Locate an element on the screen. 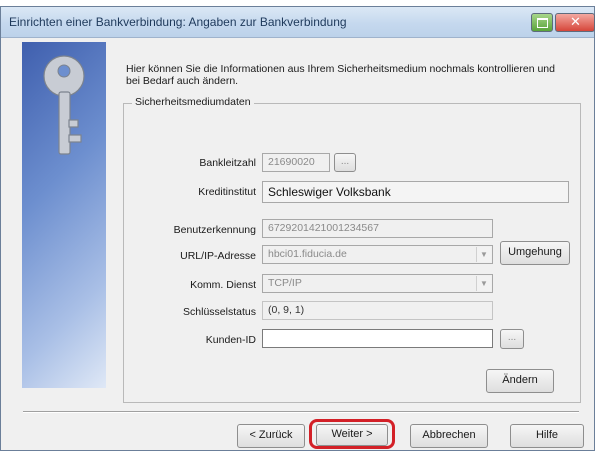  aendern-button: Ändern is located at coordinates (520, 381).